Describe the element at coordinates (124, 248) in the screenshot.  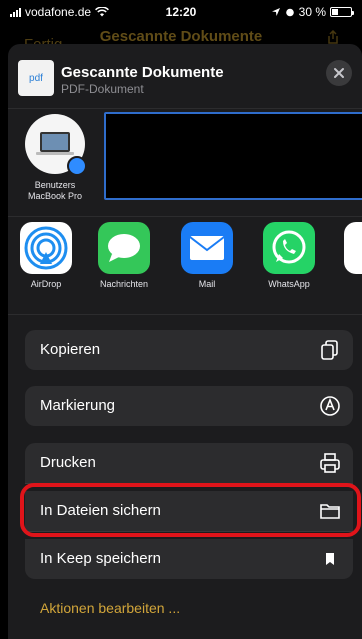
I see `messages-icon` at that location.